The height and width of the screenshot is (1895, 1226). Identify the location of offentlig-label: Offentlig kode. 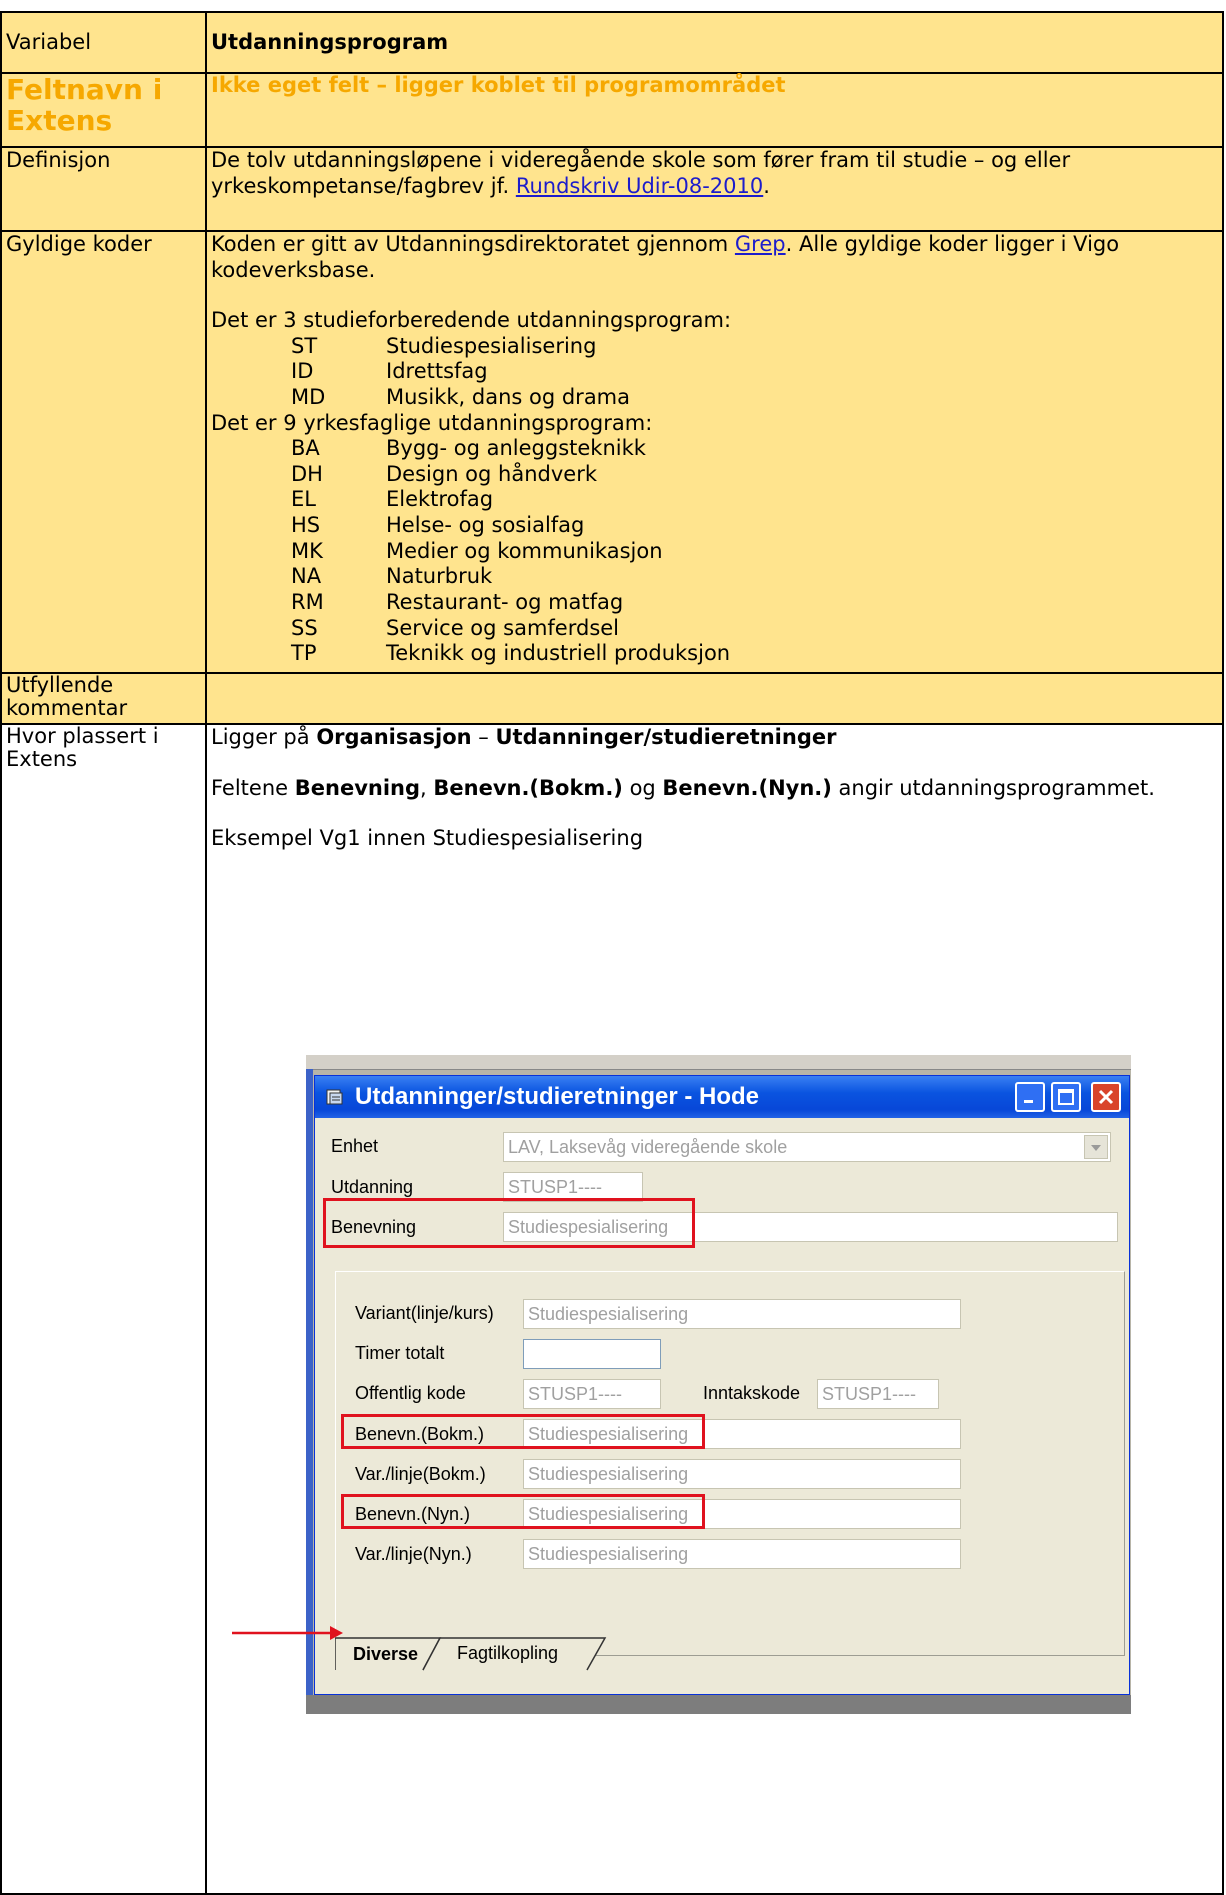
(410, 1393).